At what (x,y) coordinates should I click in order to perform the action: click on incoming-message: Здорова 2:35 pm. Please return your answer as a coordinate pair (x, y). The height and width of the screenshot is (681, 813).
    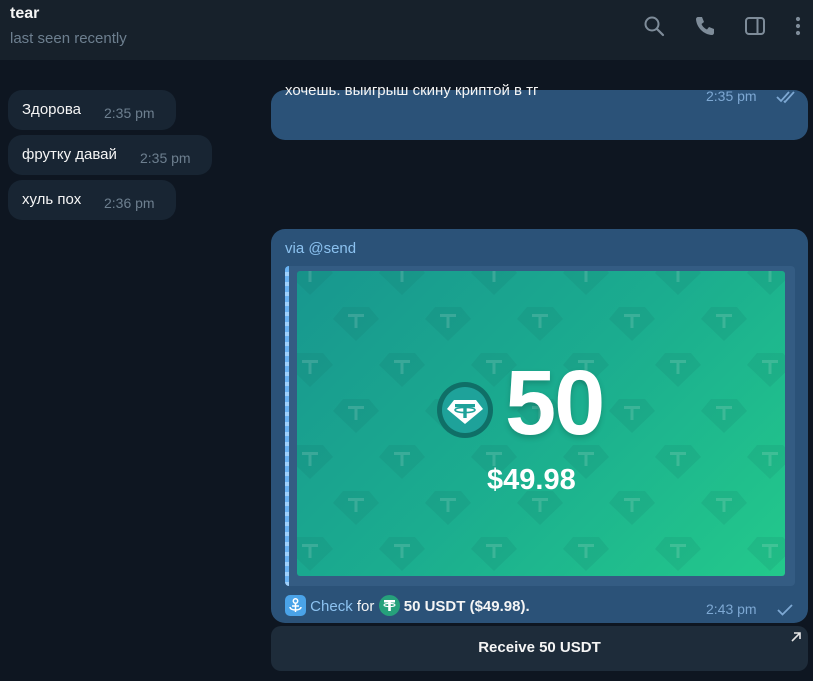
    Looking at the image, I should click on (92, 110).